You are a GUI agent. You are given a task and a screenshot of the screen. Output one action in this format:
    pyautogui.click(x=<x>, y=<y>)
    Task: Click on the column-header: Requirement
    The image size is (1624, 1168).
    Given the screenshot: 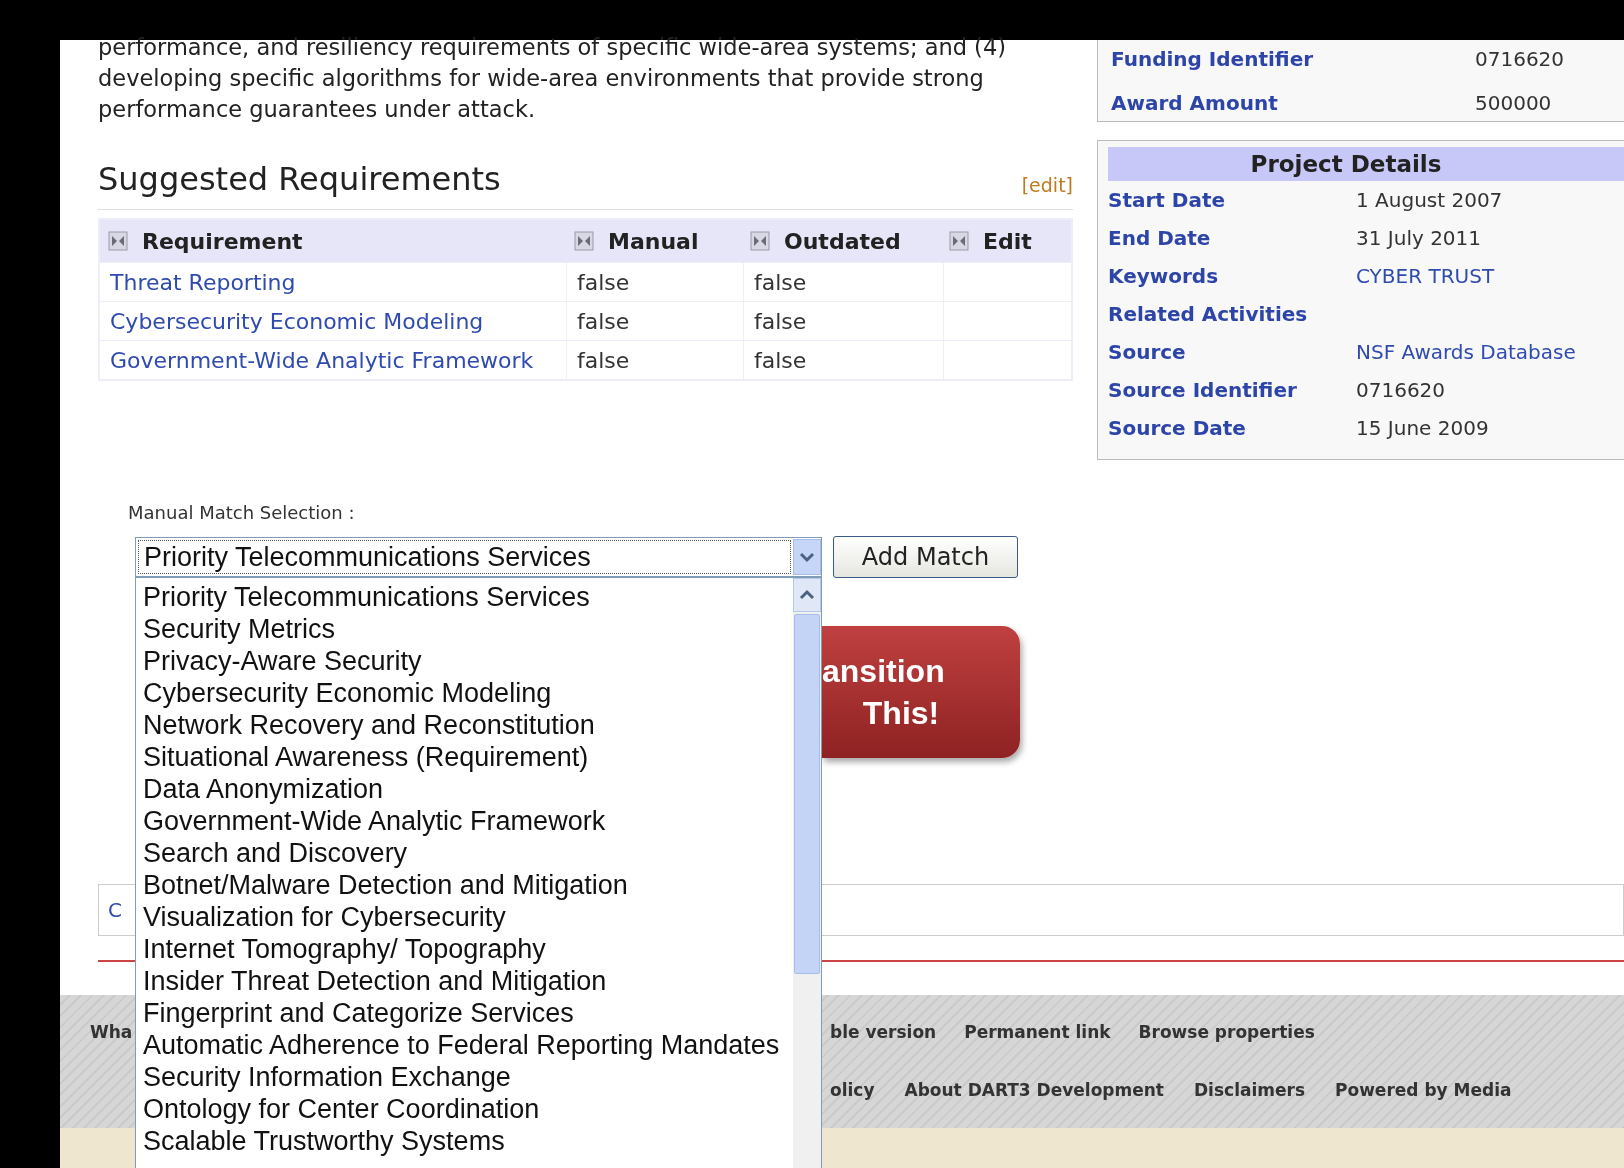 What is the action you would take?
    pyautogui.click(x=333, y=241)
    